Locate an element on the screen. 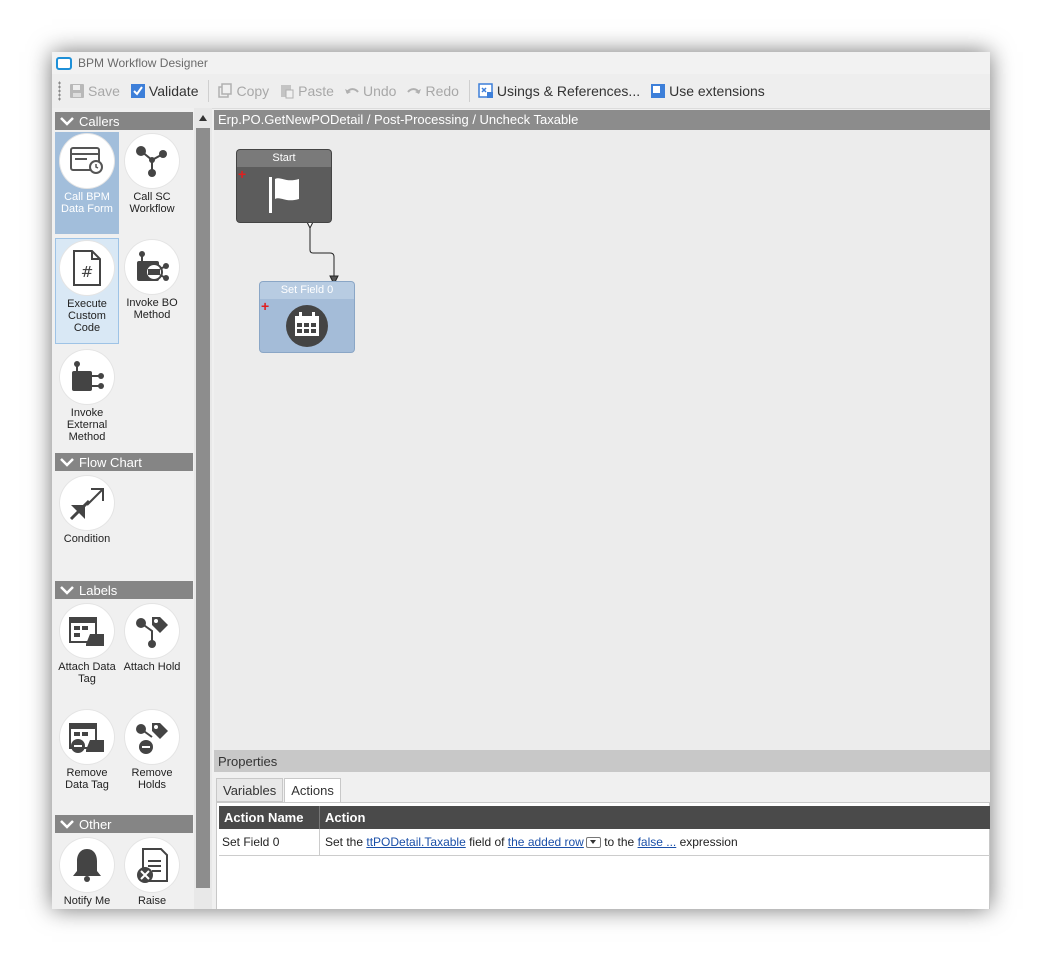 This screenshot has height=961, width=1042. copy-label: Copy is located at coordinates (253, 91).